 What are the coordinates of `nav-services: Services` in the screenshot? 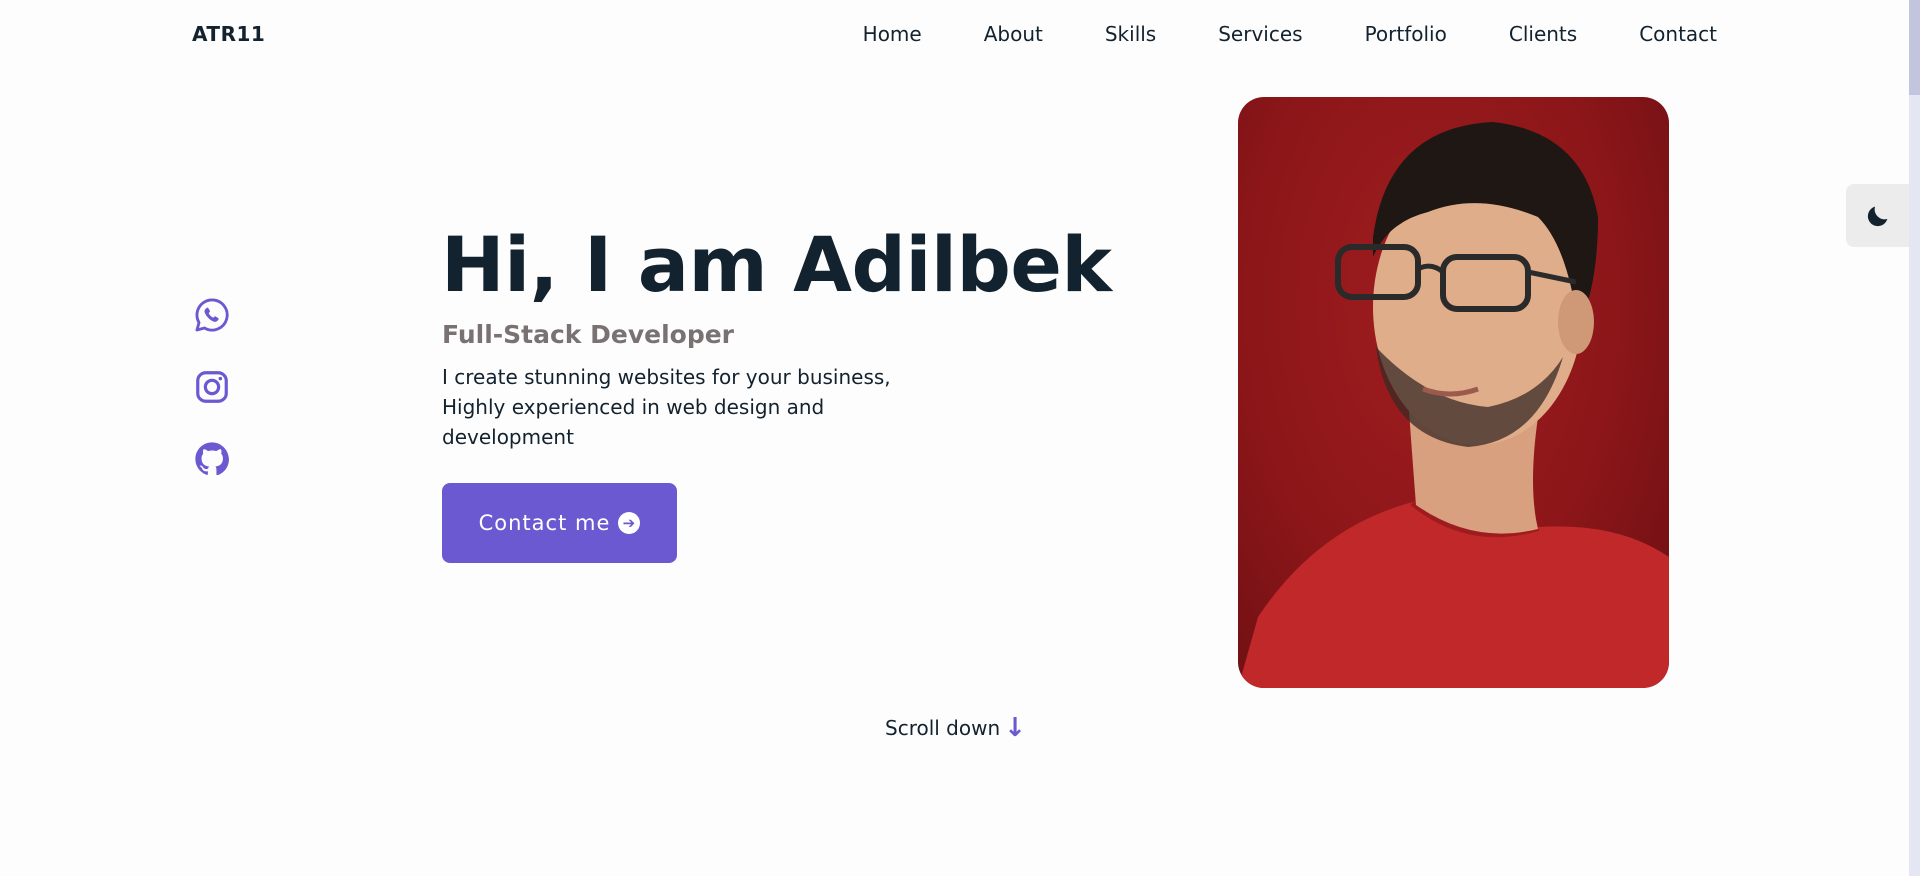 It's located at (1260, 34).